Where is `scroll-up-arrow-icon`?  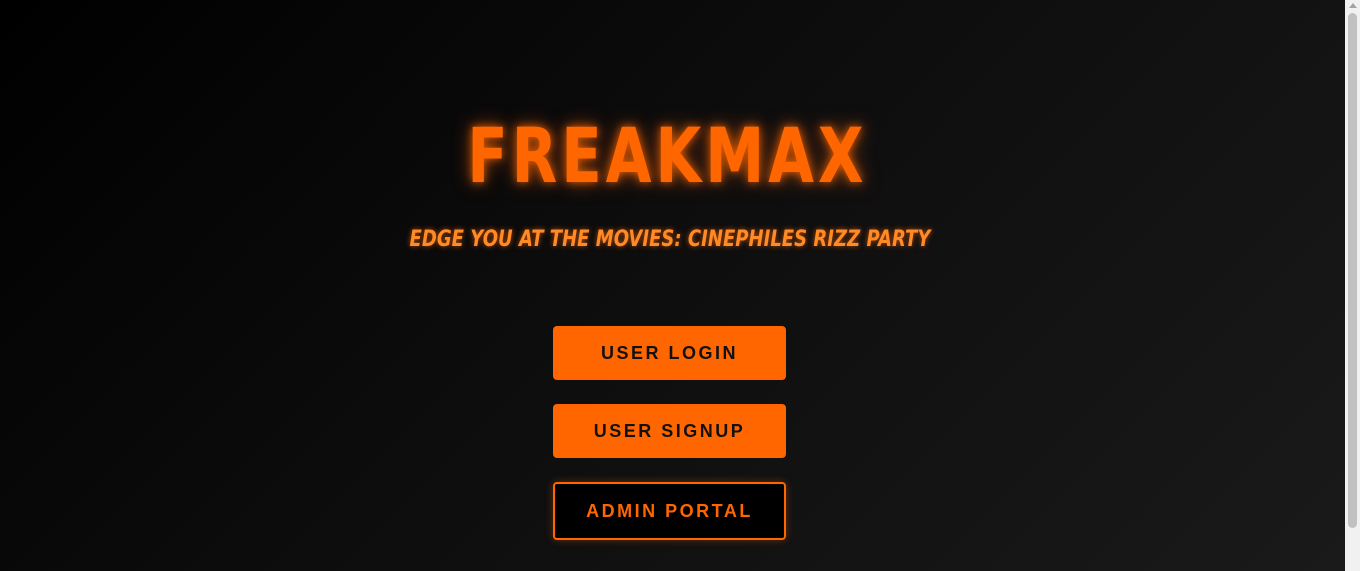
scroll-up-arrow-icon is located at coordinates (1353, 5).